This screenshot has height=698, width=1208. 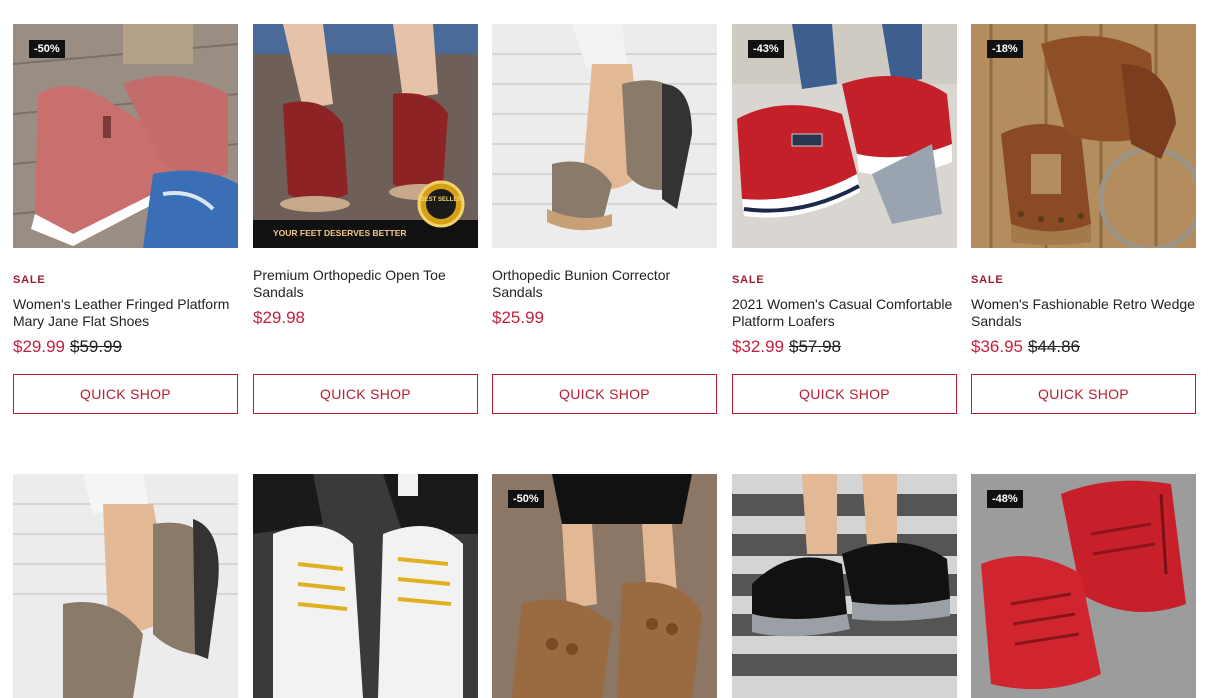 I want to click on image-banner-text: YOUR FEET DESERVES BETTER, so click(x=340, y=233).